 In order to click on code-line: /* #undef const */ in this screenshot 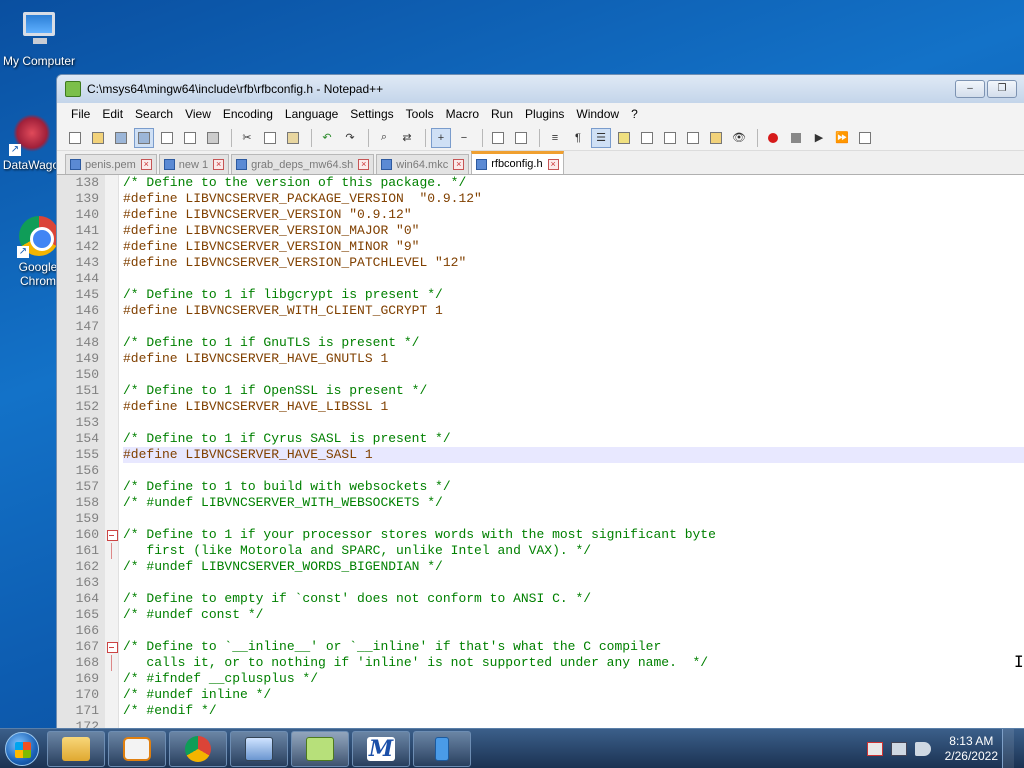, I will do `click(573, 615)`.